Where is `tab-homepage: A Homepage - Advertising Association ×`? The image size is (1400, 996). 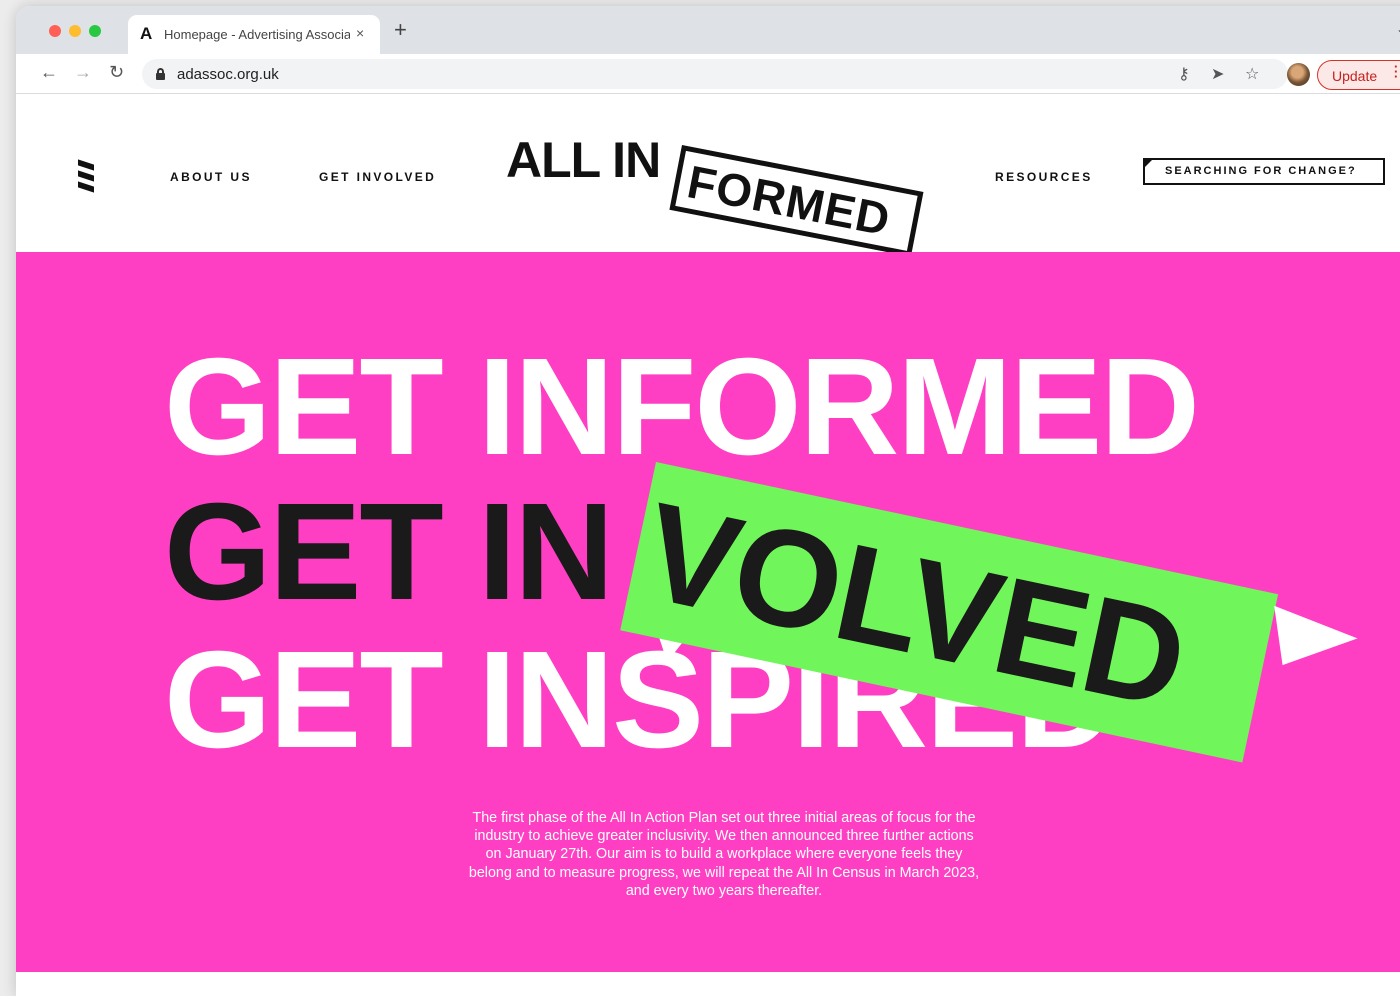 tab-homepage: A Homepage - Advertising Association × is located at coordinates (254, 34).